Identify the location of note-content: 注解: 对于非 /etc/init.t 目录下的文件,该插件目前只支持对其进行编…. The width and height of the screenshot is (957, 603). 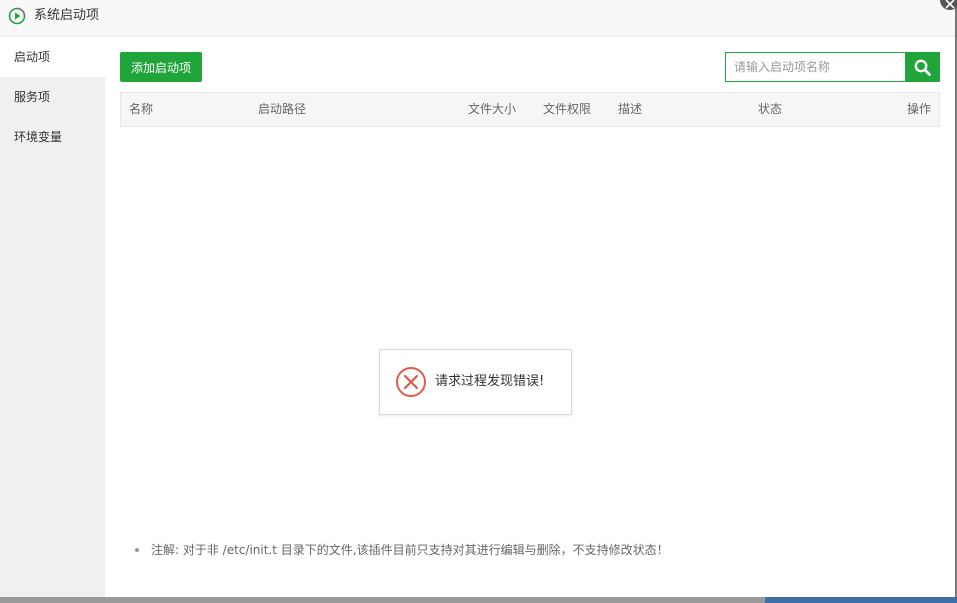
(410, 550).